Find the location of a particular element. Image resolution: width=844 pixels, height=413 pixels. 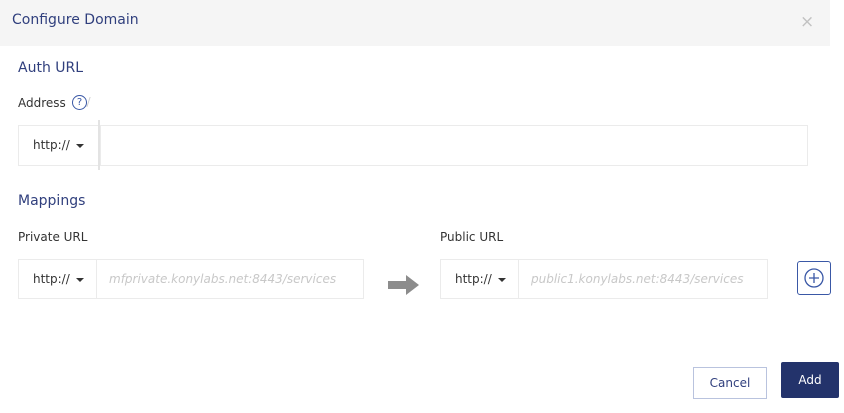

cancel-button: Cancel is located at coordinates (730, 383).